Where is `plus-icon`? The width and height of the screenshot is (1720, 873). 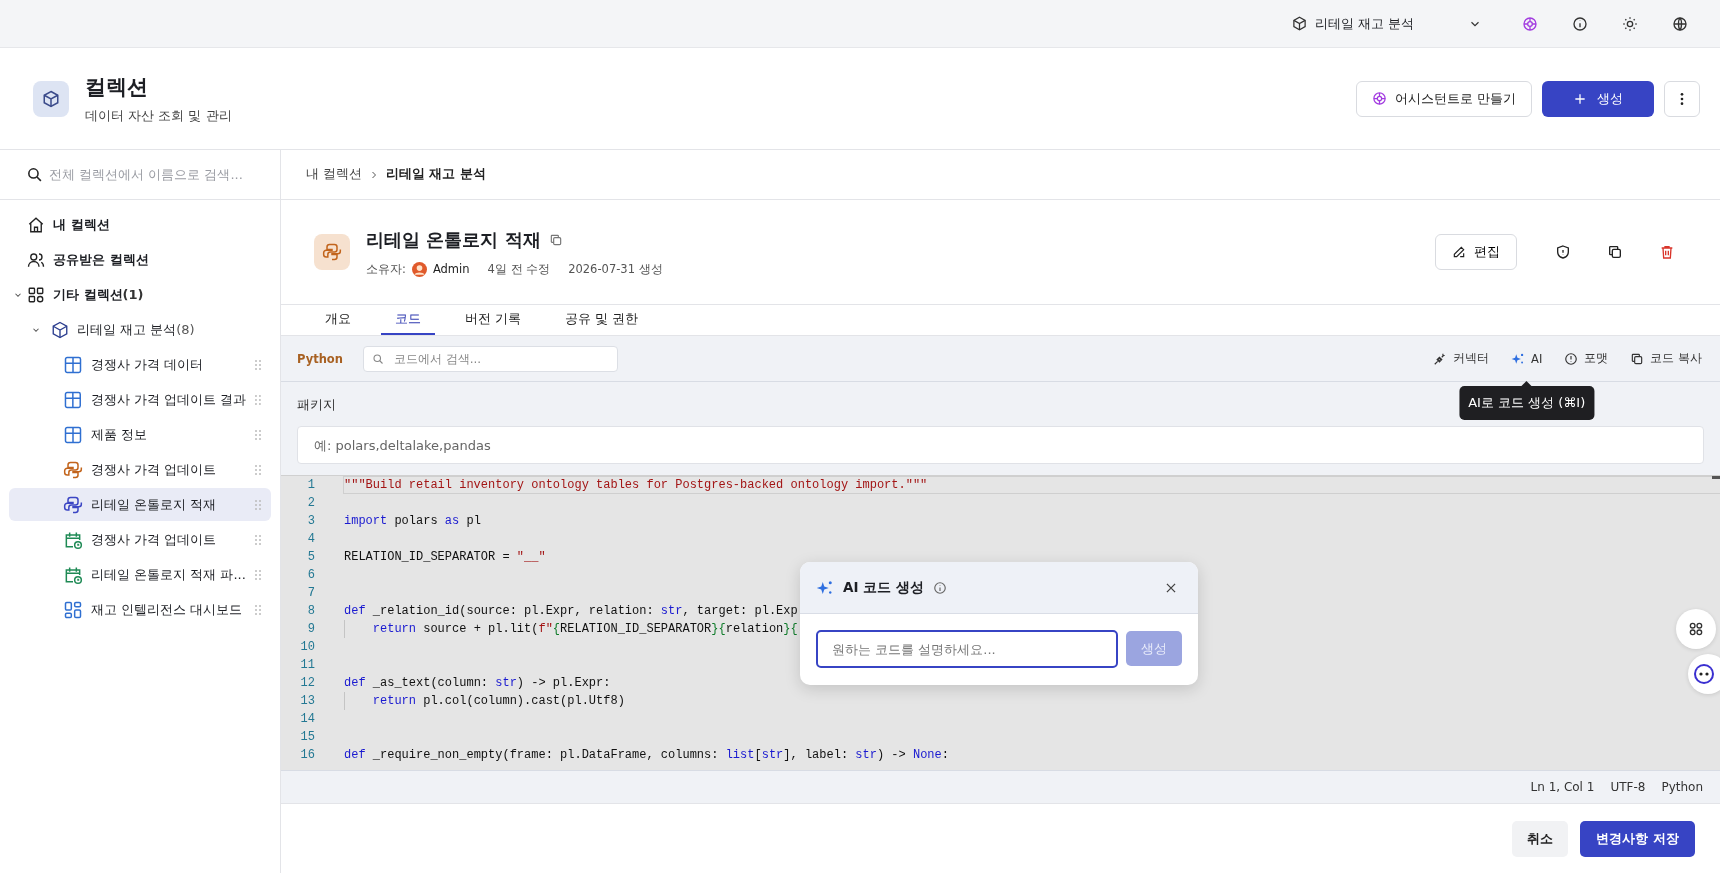
plus-icon is located at coordinates (1580, 98).